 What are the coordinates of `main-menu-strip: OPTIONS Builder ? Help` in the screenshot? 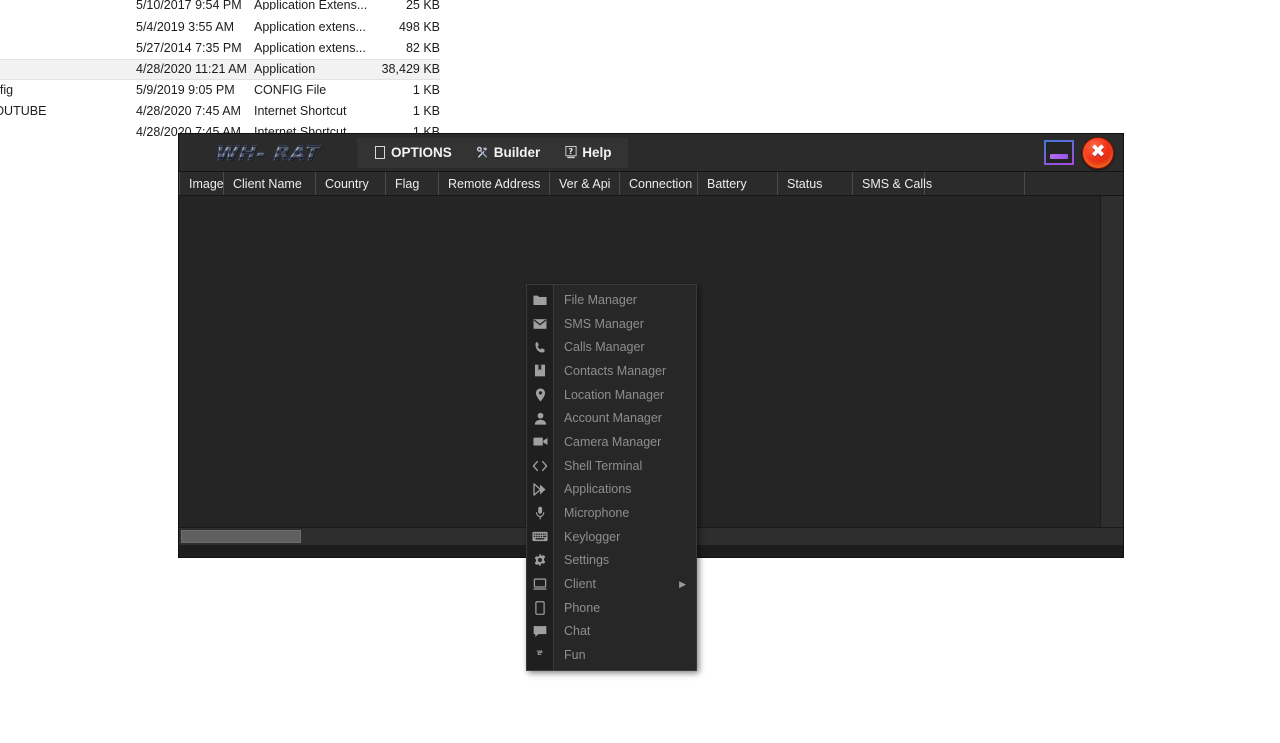 It's located at (492, 152).